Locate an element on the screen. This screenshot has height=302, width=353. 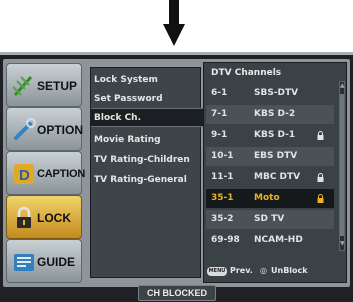
channel-row: 6-1 SBS-DTV is located at coordinates (270, 93).